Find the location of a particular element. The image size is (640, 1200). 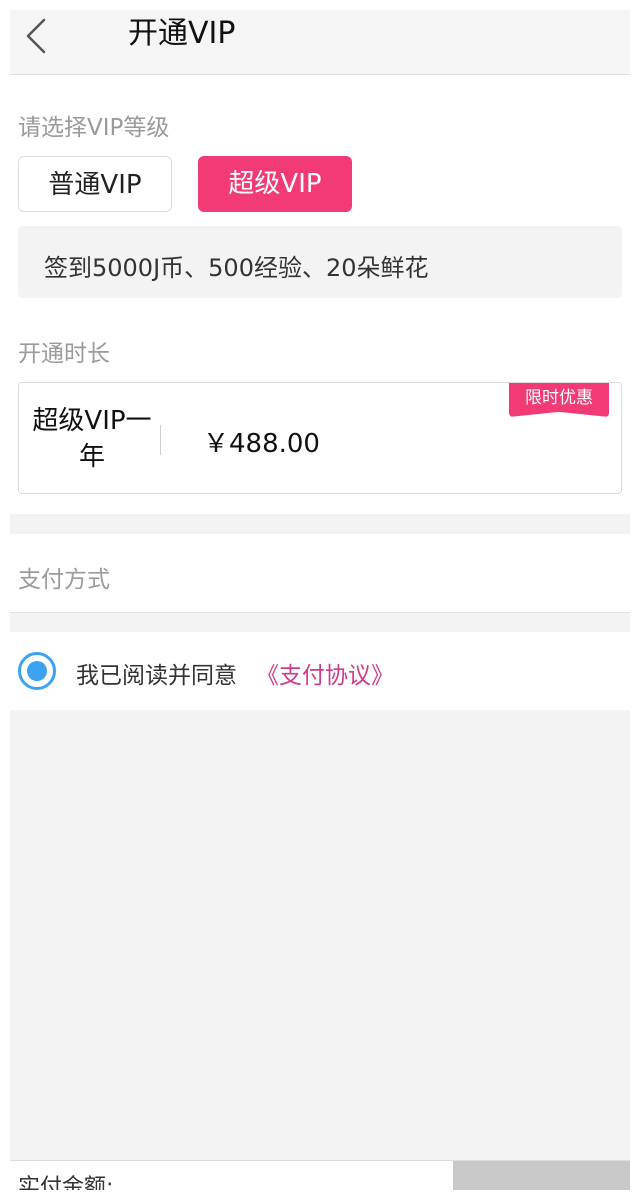

benefit-text: 签到5000J币、500经验、20朵鲜花 is located at coordinates (236, 268).